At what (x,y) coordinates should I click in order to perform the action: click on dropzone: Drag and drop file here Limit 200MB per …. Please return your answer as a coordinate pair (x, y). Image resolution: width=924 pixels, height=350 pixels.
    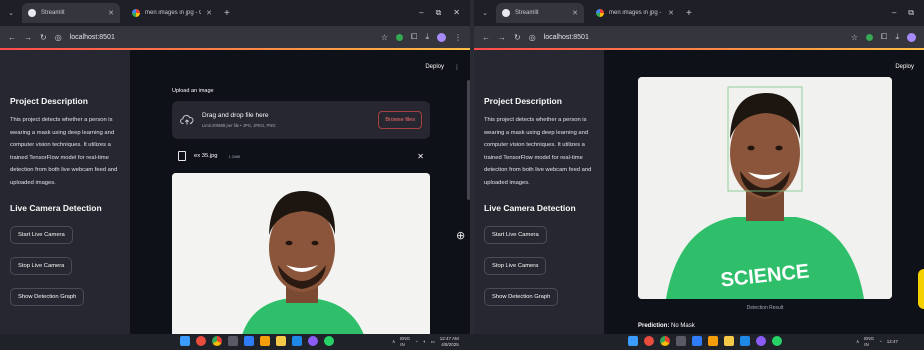
    Looking at the image, I should click on (301, 120).